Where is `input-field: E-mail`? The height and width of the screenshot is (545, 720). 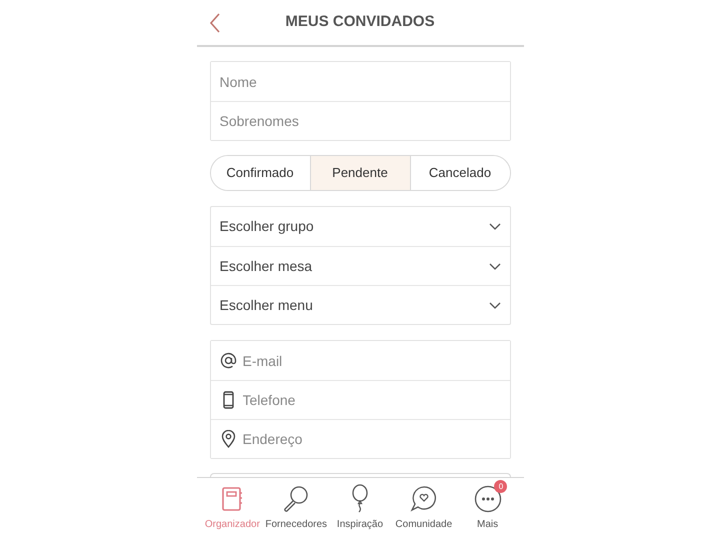
input-field: E-mail is located at coordinates (371, 361).